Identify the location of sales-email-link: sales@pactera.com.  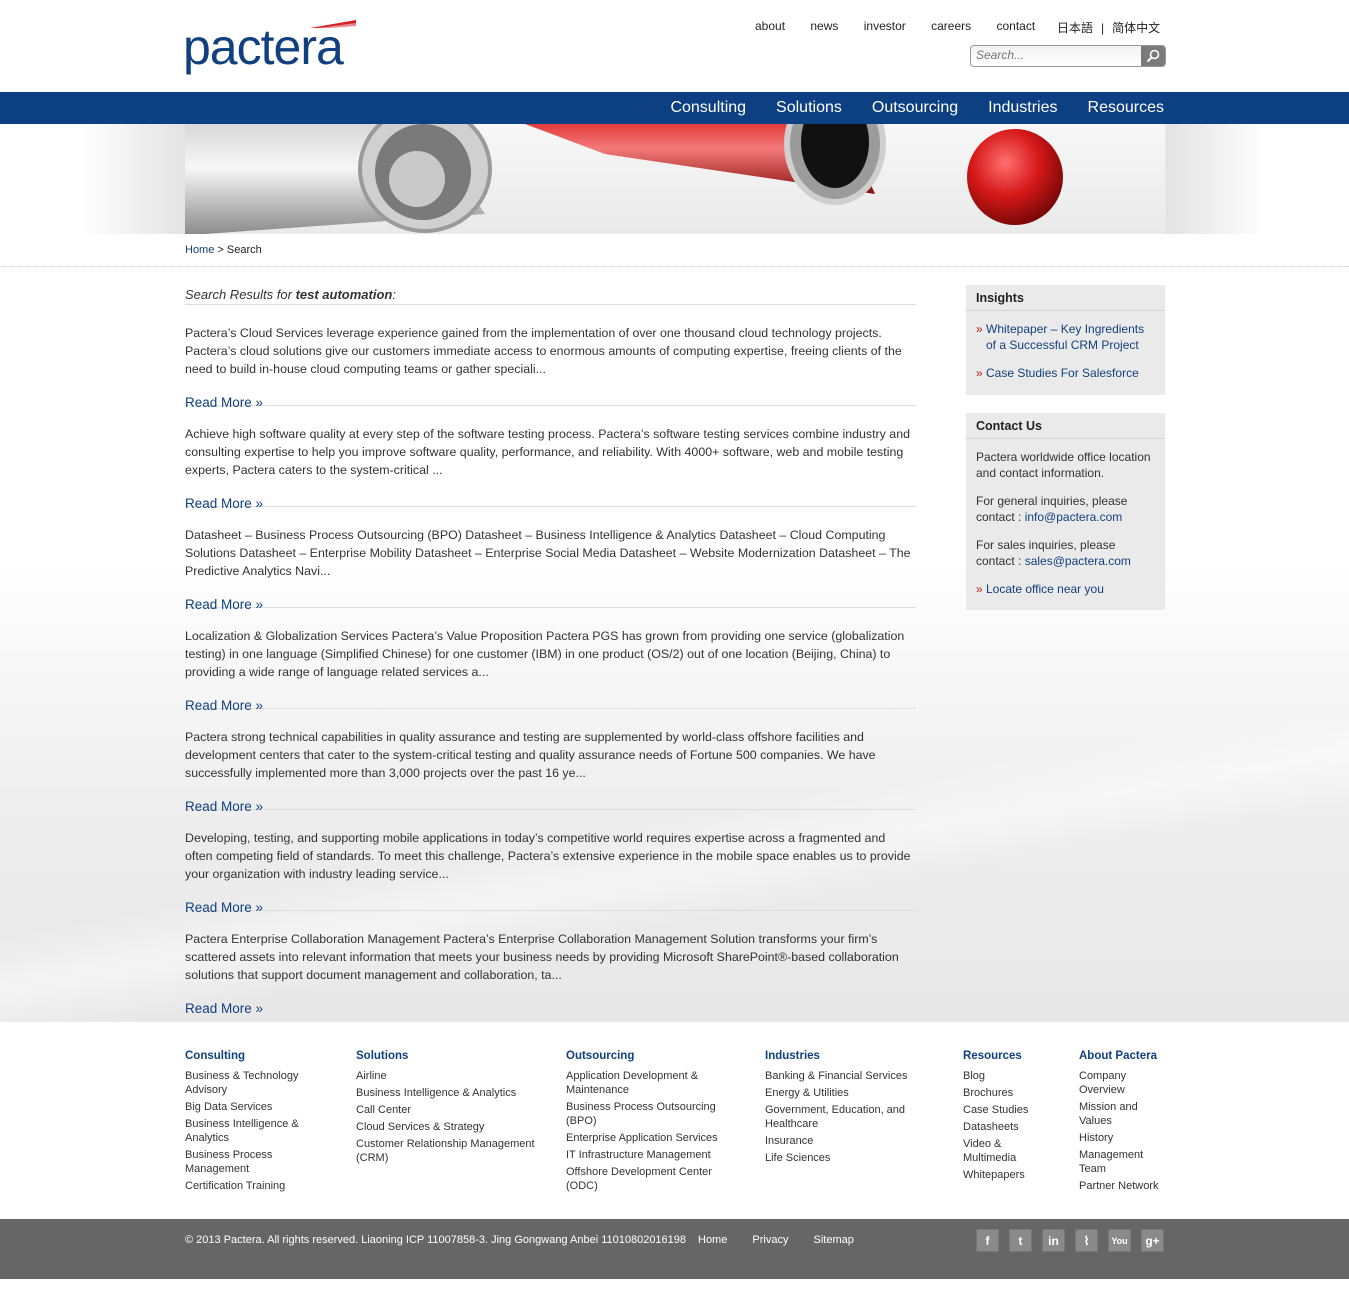
(1078, 561).